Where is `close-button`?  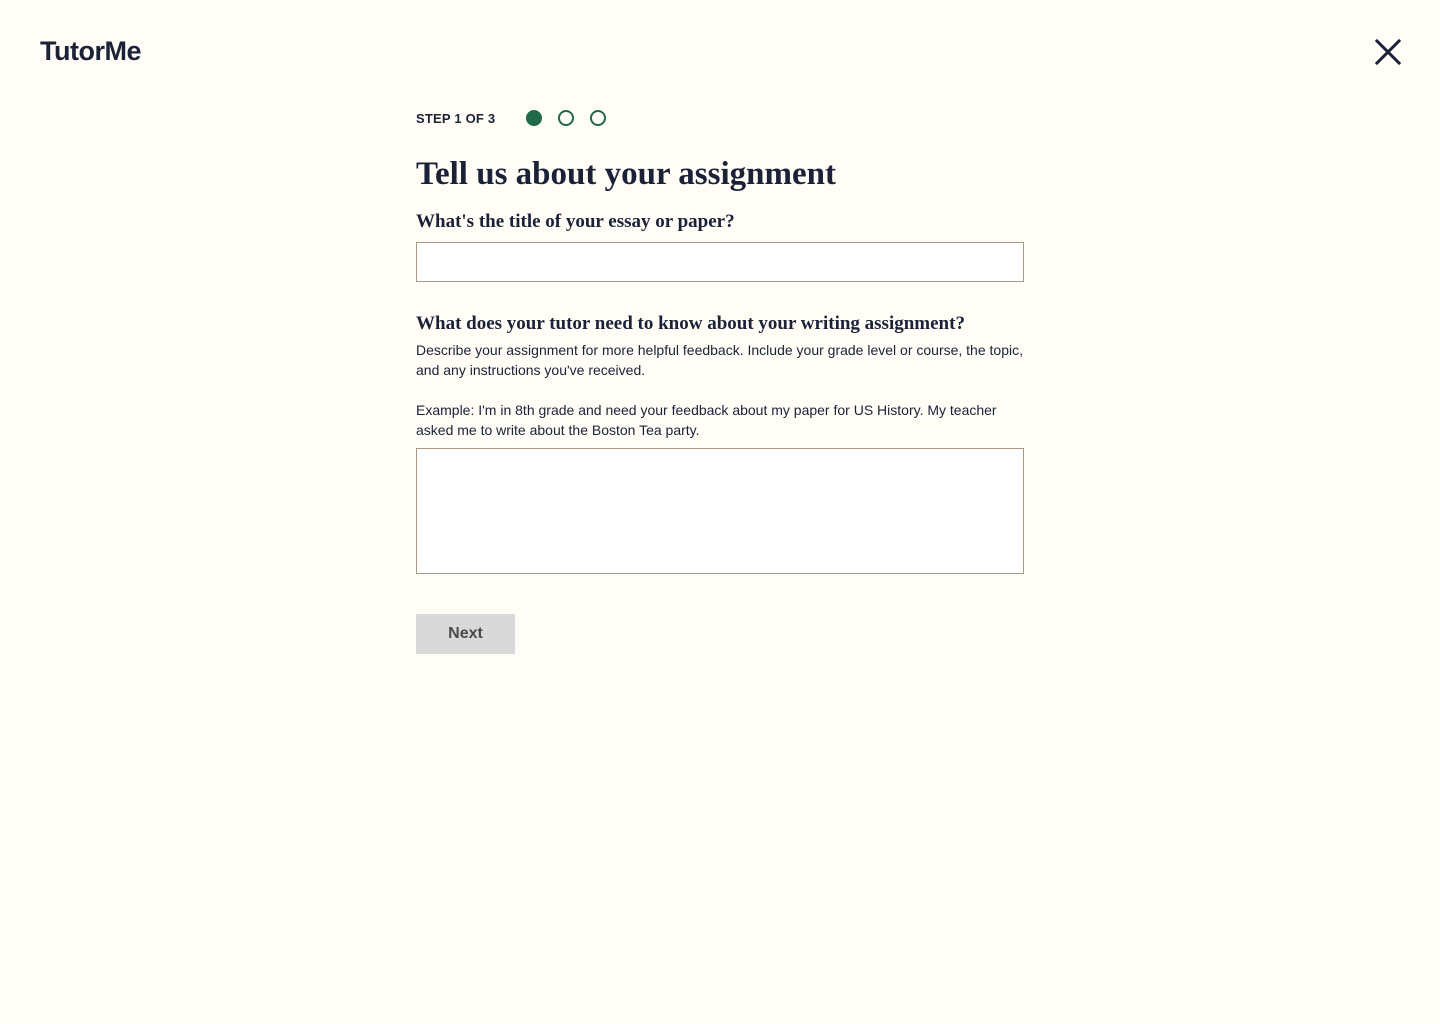
close-button is located at coordinates (1388, 52).